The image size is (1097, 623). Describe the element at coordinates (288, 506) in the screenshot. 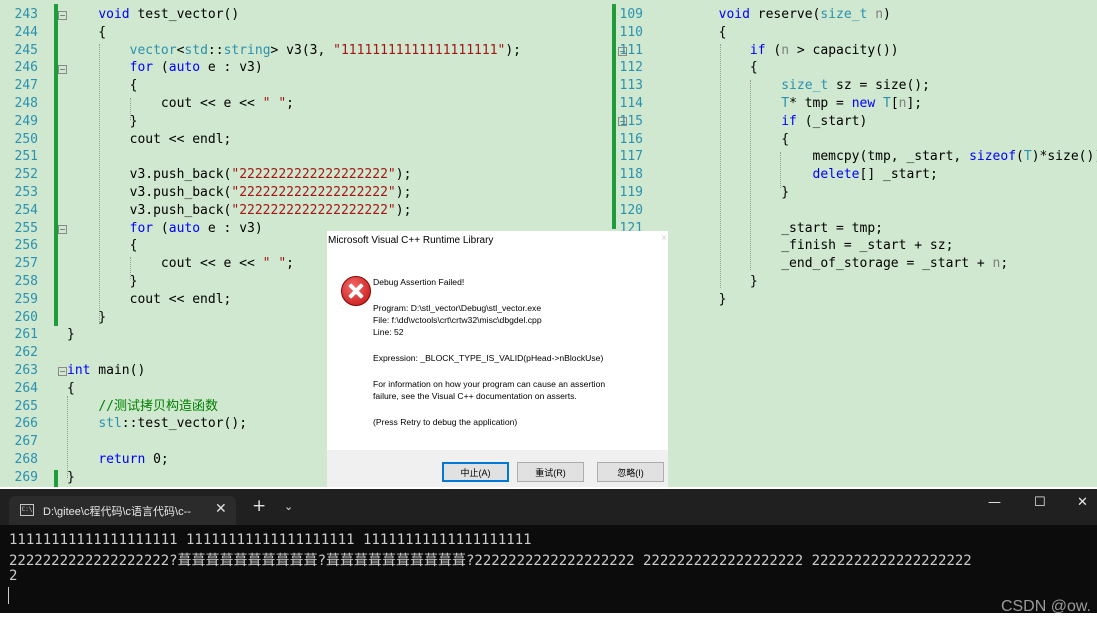

I see `chevron-down-icon: ⌄` at that location.